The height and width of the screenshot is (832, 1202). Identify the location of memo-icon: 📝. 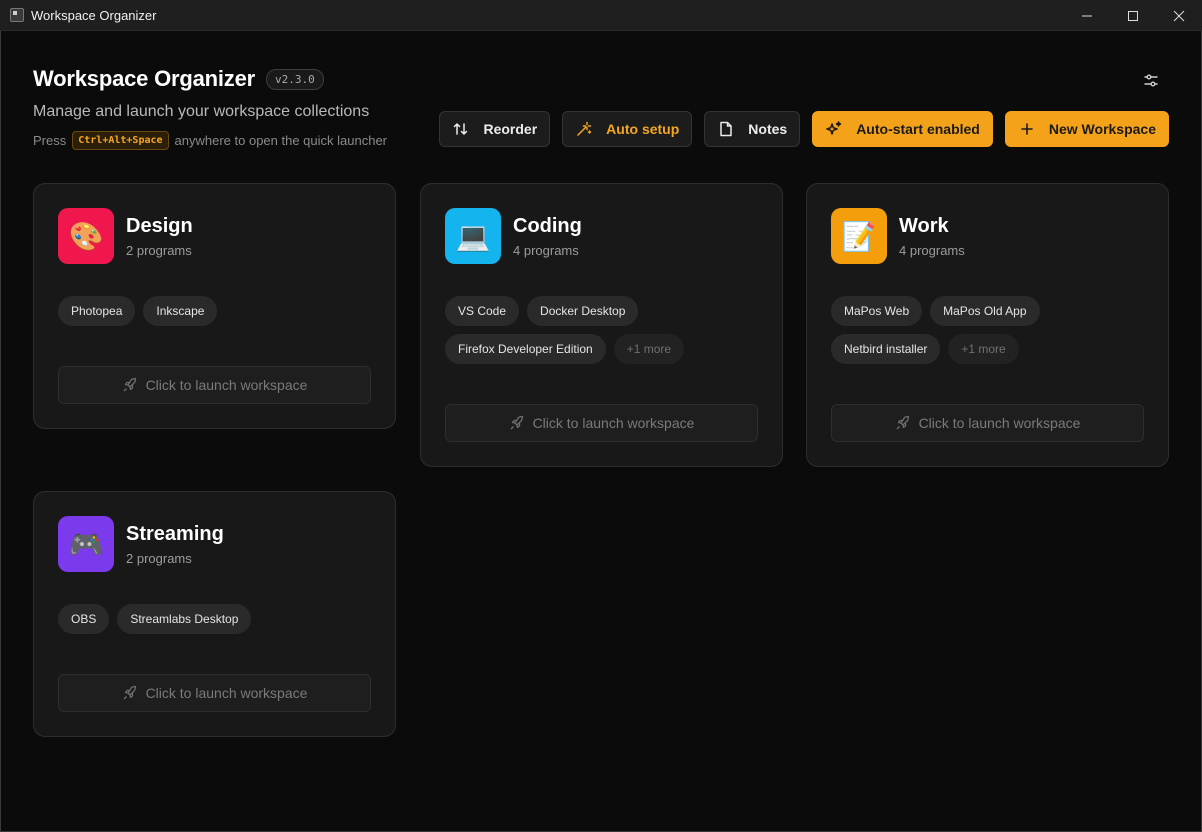
(859, 236).